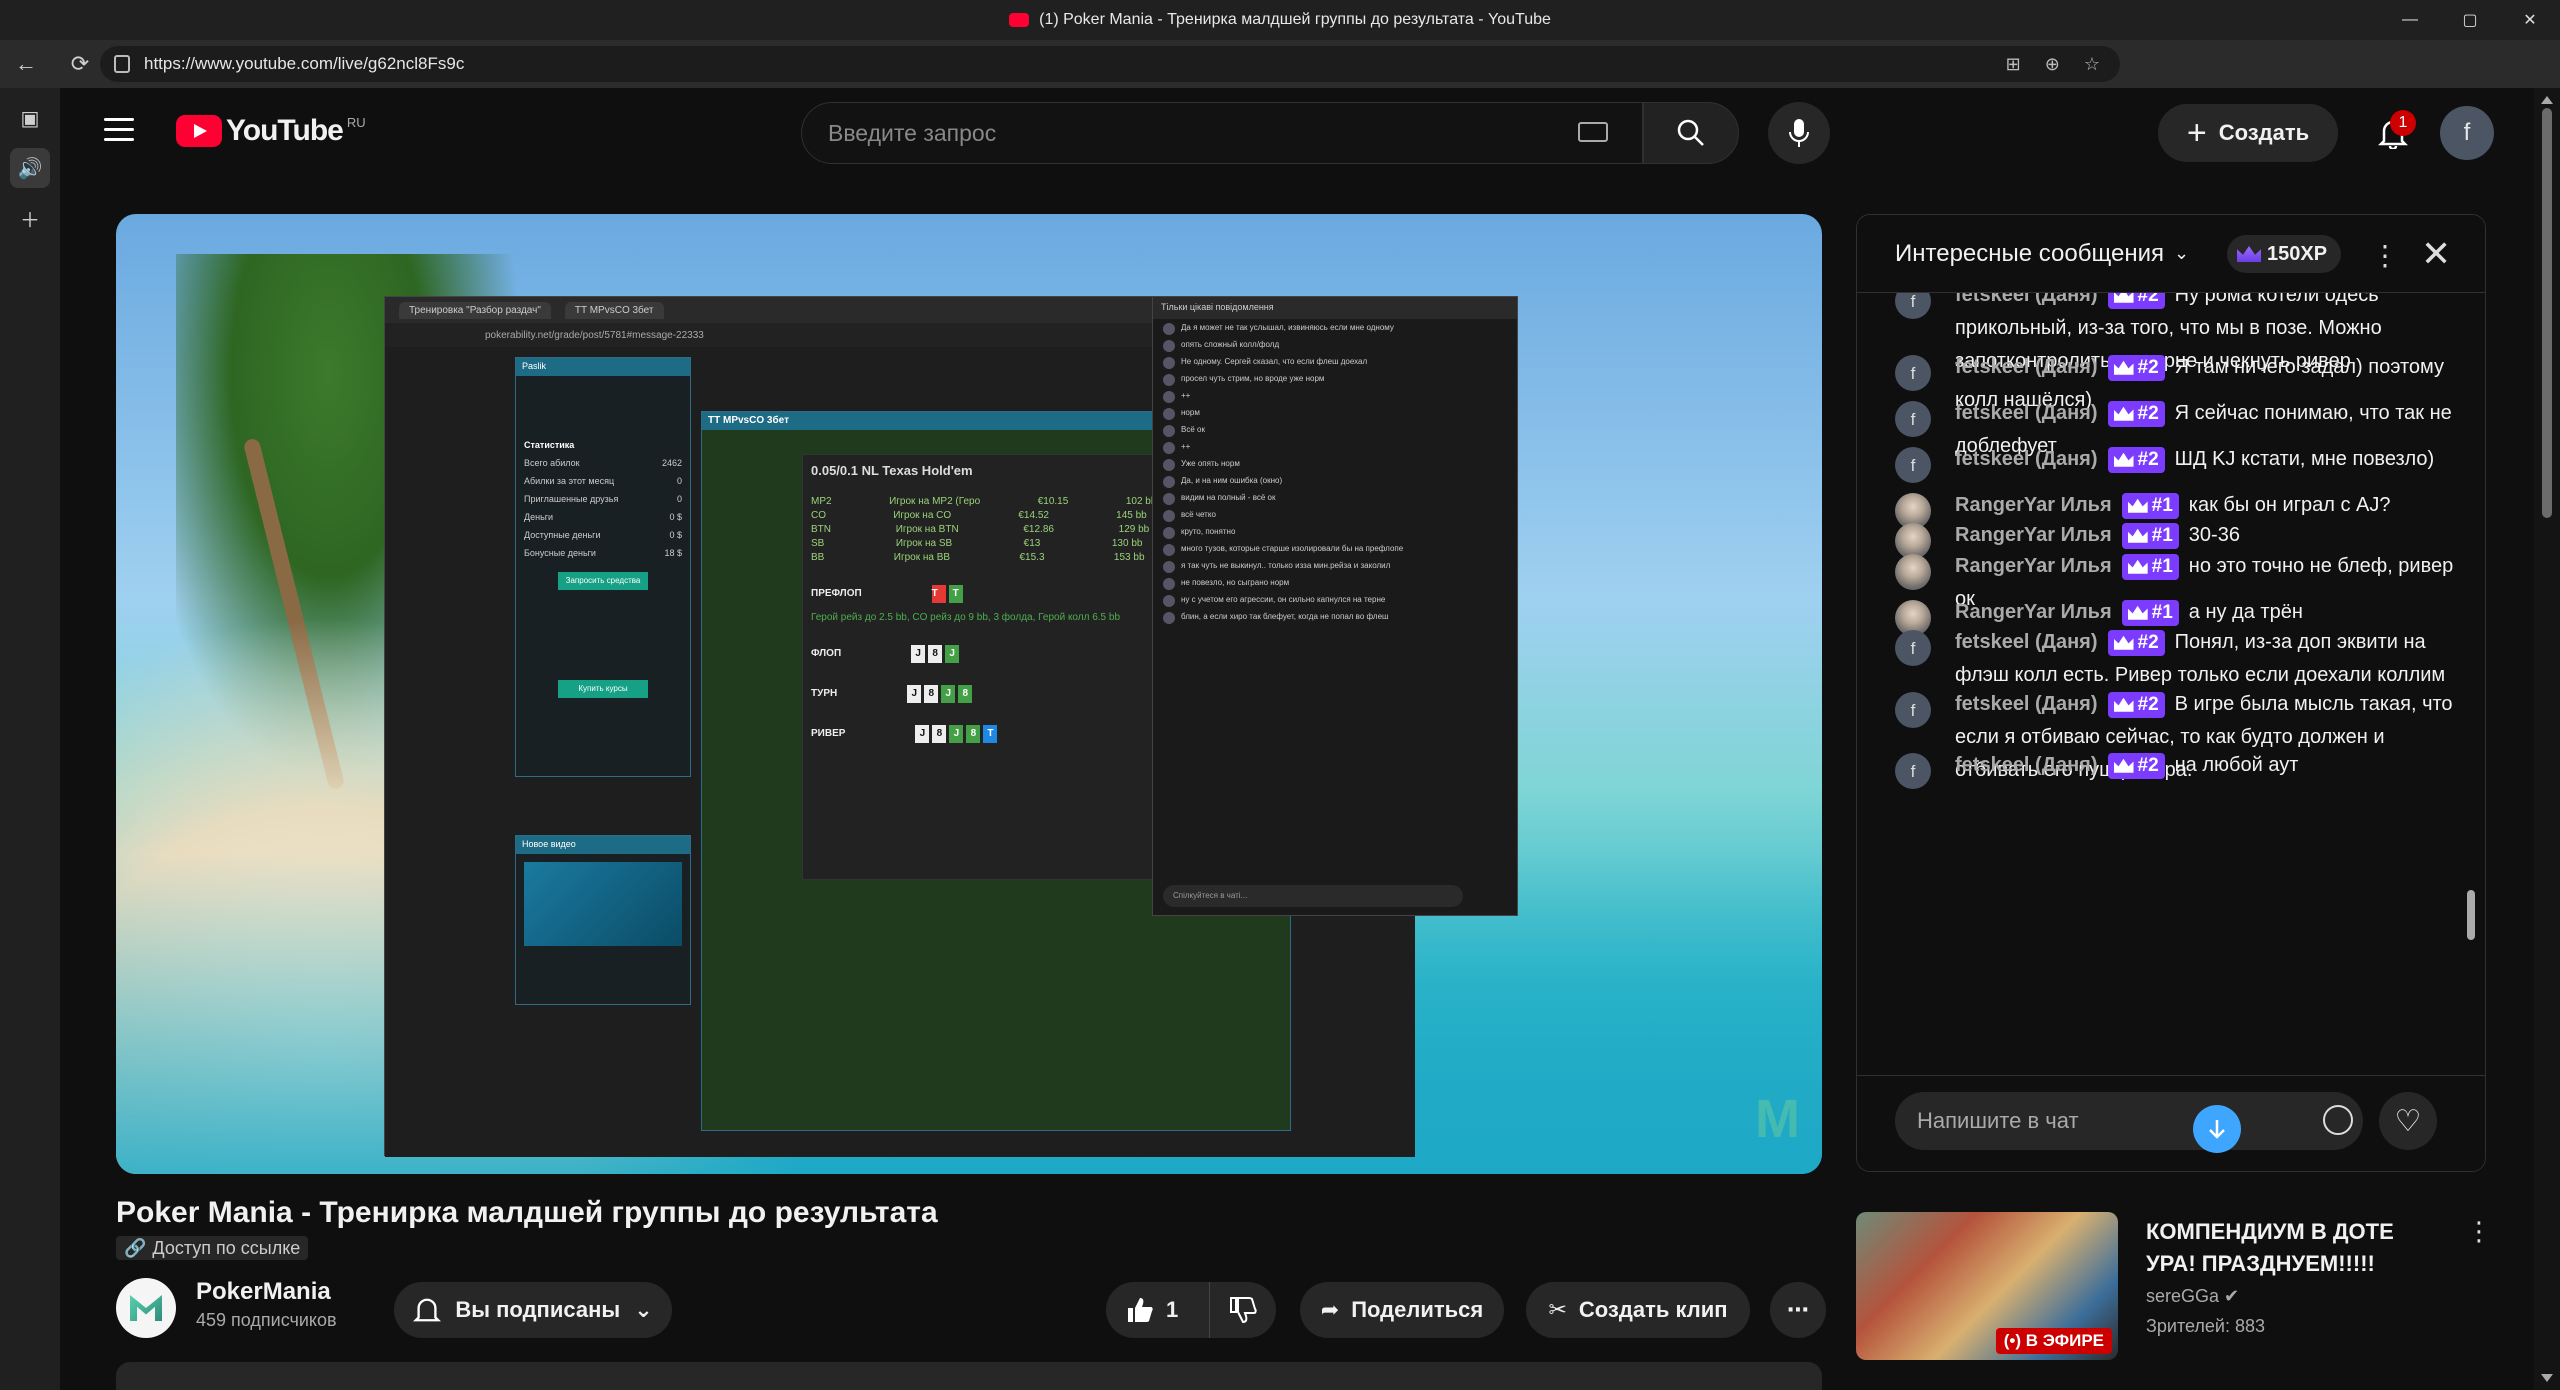 Image resolution: width=2560 pixels, height=1390 pixels. What do you see at coordinates (818, 543) in the screenshot?
I see `player-pos: SB` at bounding box center [818, 543].